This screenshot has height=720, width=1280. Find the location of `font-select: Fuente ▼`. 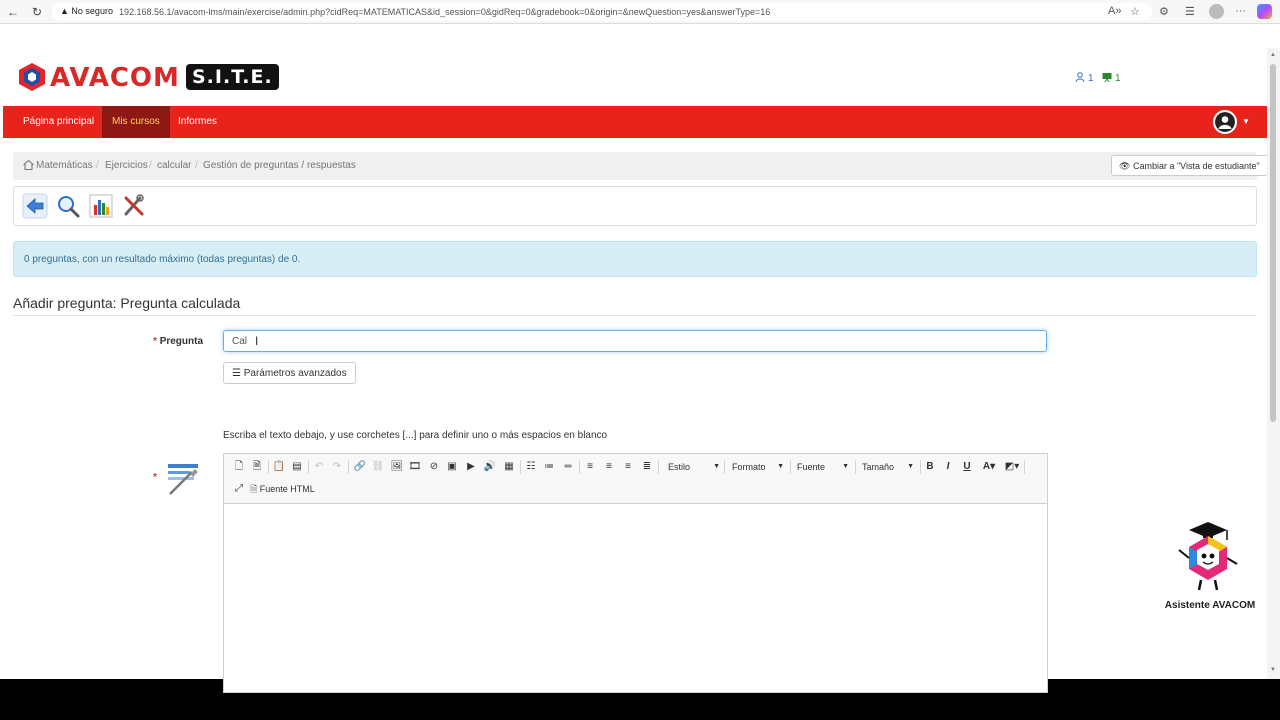

font-select: Fuente ▼ is located at coordinates (823, 467).